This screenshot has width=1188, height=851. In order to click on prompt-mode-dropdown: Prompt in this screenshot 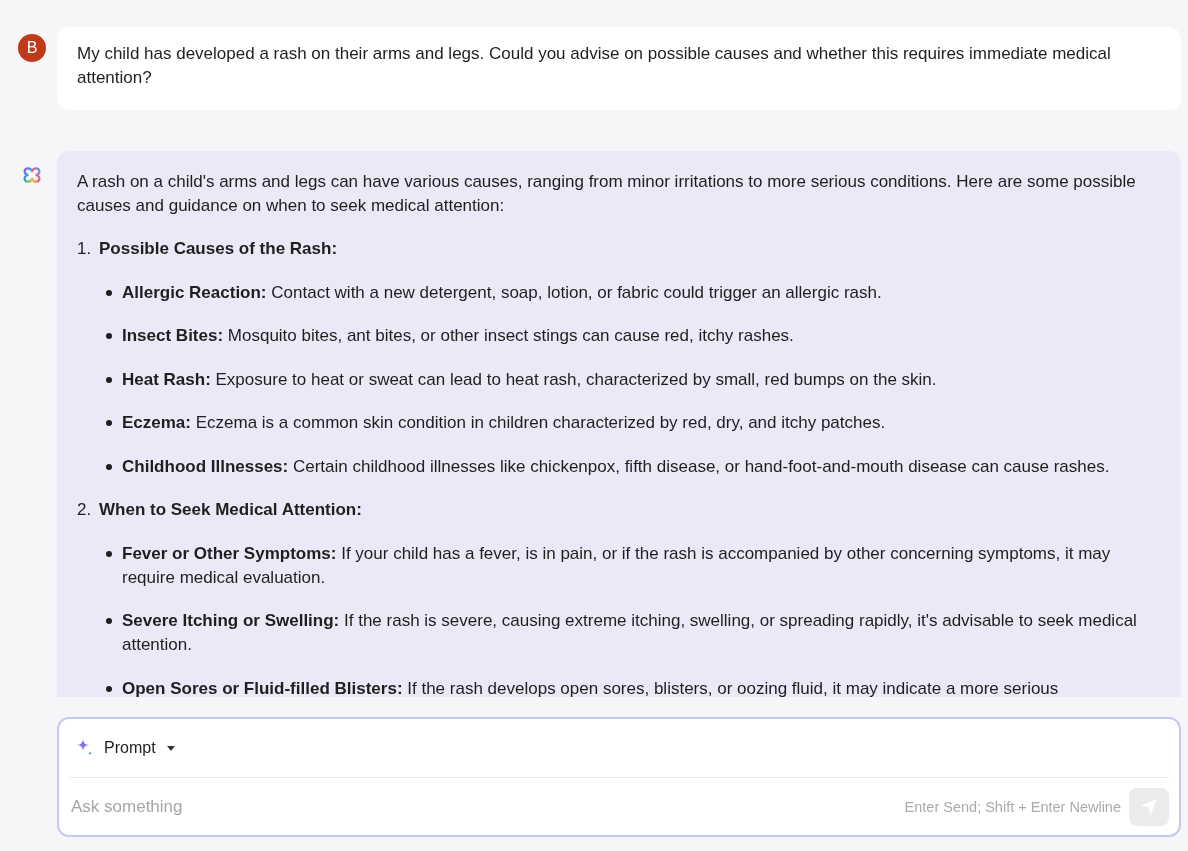, I will do `click(122, 748)`.